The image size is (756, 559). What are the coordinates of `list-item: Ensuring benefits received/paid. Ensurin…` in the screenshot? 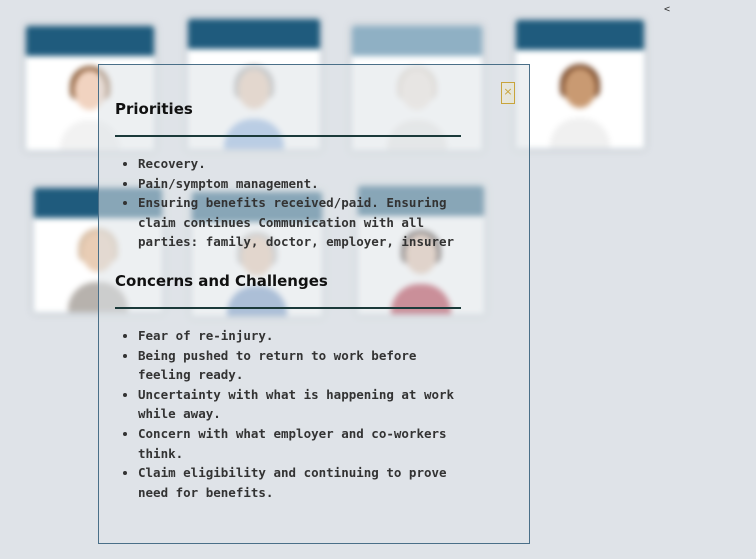 It's located at (298, 222).